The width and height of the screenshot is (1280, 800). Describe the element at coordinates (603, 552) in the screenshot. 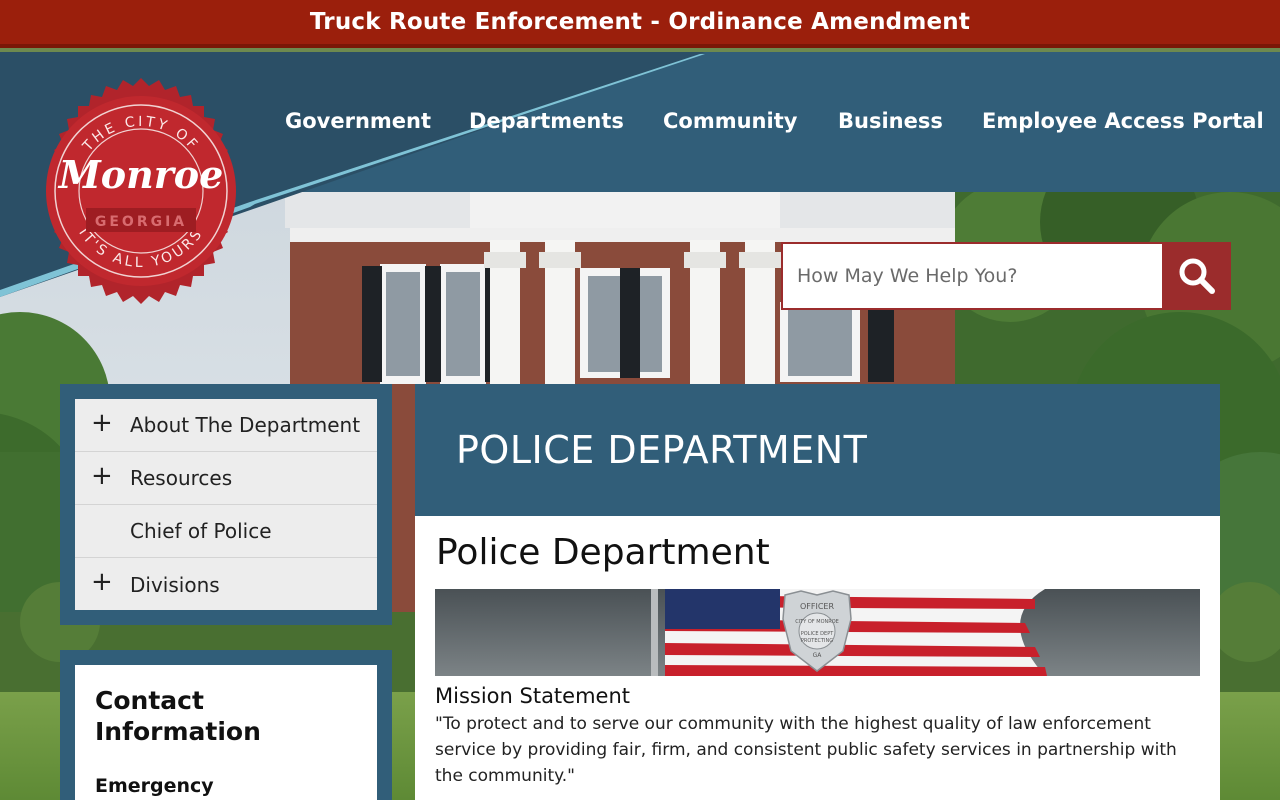

I see `page-heading: Police Department` at that location.